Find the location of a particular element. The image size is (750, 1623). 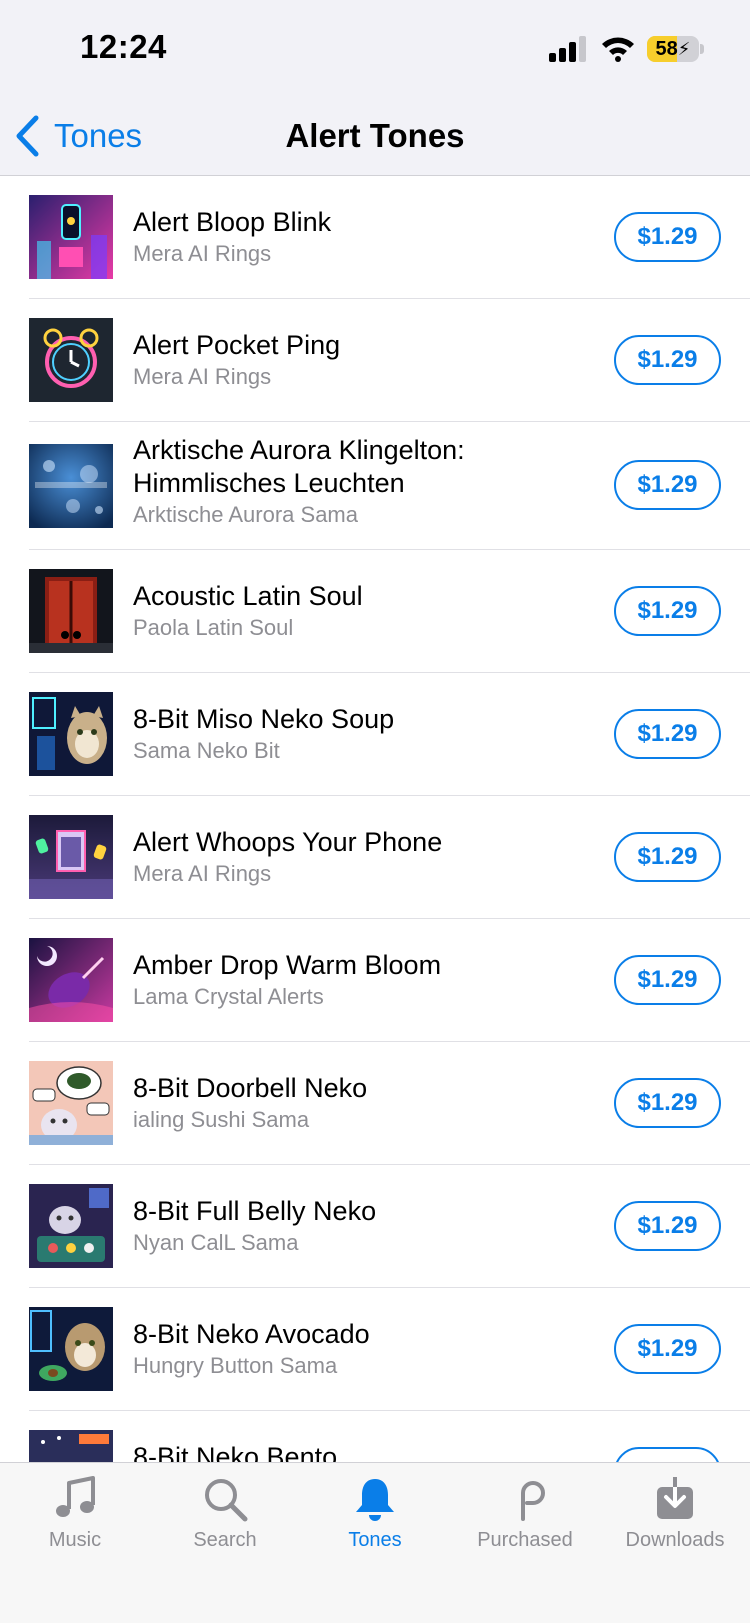

navigation-bar: Tones Alert Tones is located at coordinates (375, 136).